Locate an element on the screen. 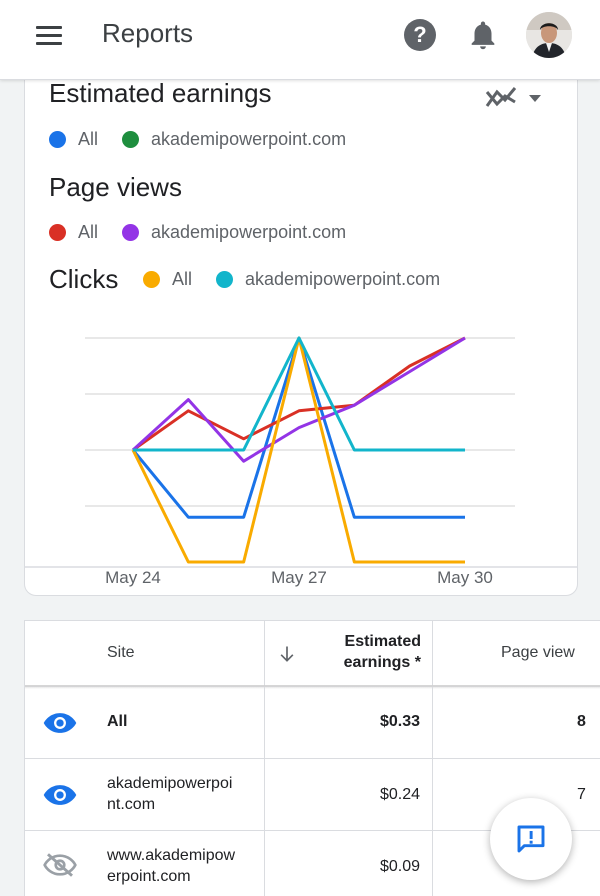 The width and height of the screenshot is (600, 896). legend-clicks-all: All is located at coordinates (167, 279).